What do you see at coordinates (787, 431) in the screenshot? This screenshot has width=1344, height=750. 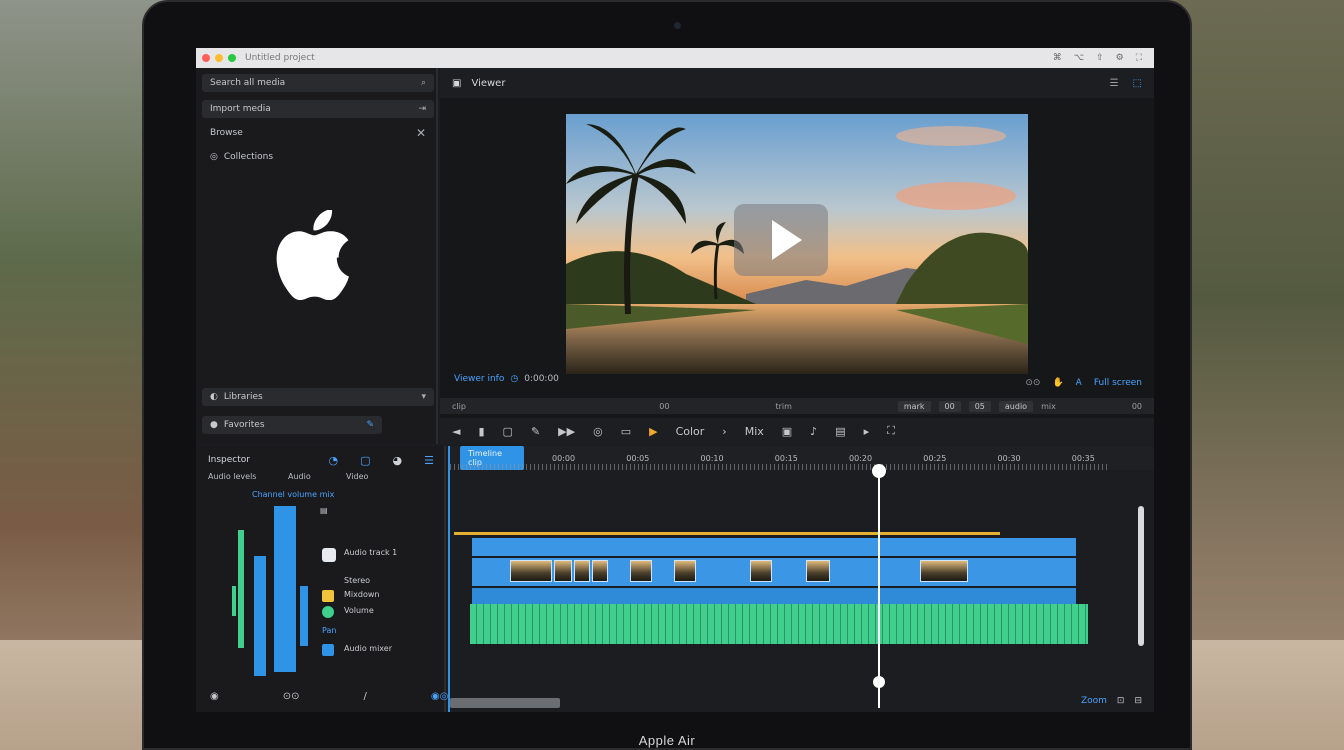 I see `layout-icon: ▣` at bounding box center [787, 431].